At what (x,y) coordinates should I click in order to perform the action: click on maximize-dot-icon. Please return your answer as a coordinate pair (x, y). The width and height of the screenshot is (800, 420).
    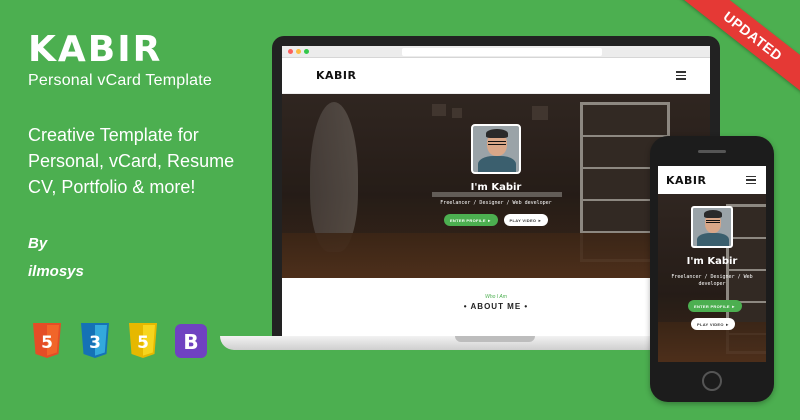
    Looking at the image, I should click on (306, 51).